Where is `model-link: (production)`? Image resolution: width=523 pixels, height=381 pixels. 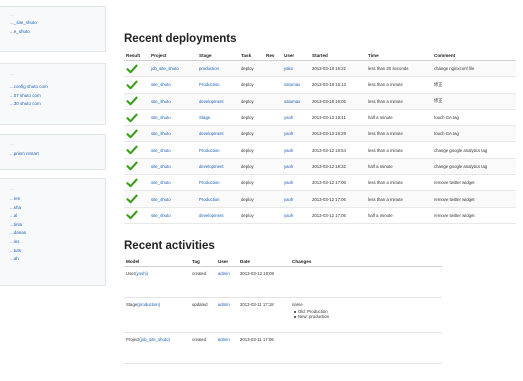
model-link: (production) is located at coordinates (148, 304).